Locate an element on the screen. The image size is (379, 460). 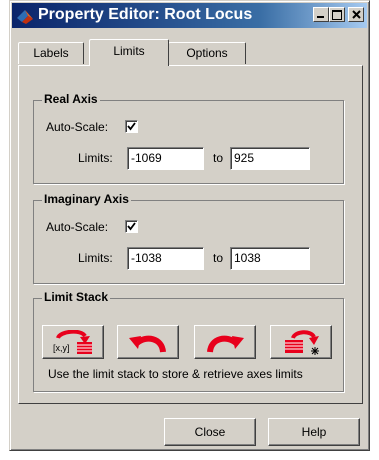
real-max-input: 925 is located at coordinates (270, 158).